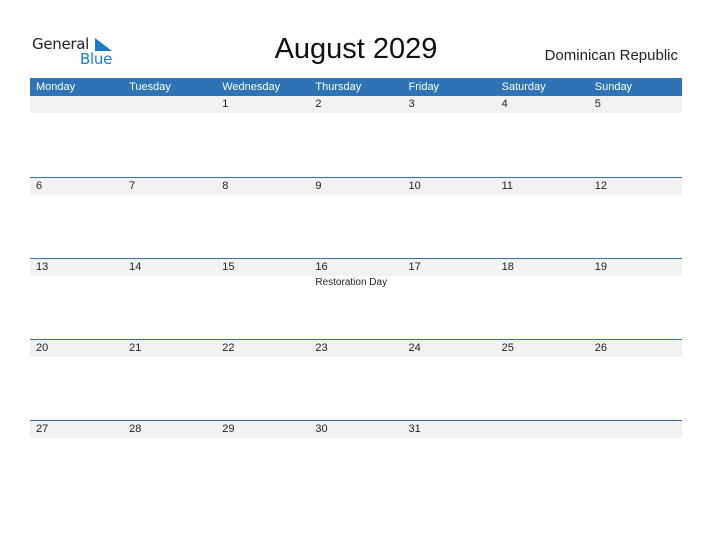 Image resolution: width=712 pixels, height=550 pixels. I want to click on day-number: 7, so click(132, 186).